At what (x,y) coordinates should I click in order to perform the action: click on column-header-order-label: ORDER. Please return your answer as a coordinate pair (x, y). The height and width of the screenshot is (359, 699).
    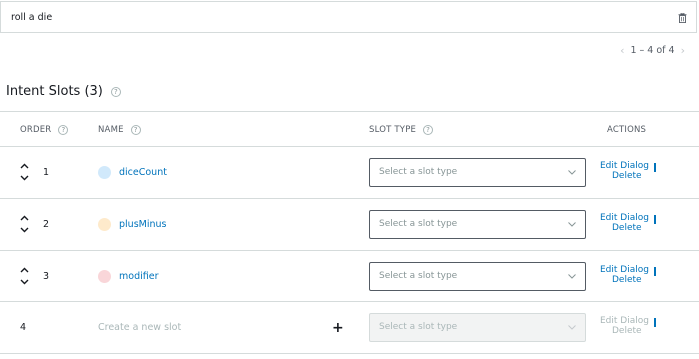
    Looking at the image, I should click on (36, 130).